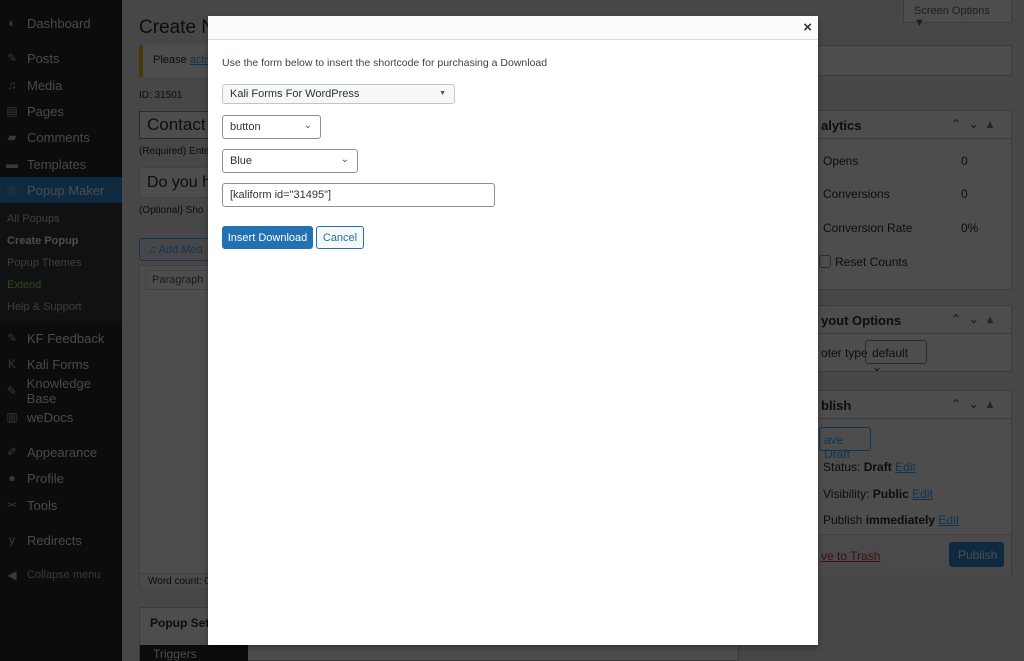 This screenshot has width=1024, height=661. Describe the element at coordinates (61, 338) in the screenshot. I see `sidebar-item-kf-feedback: ✎ KF Feedback` at that location.